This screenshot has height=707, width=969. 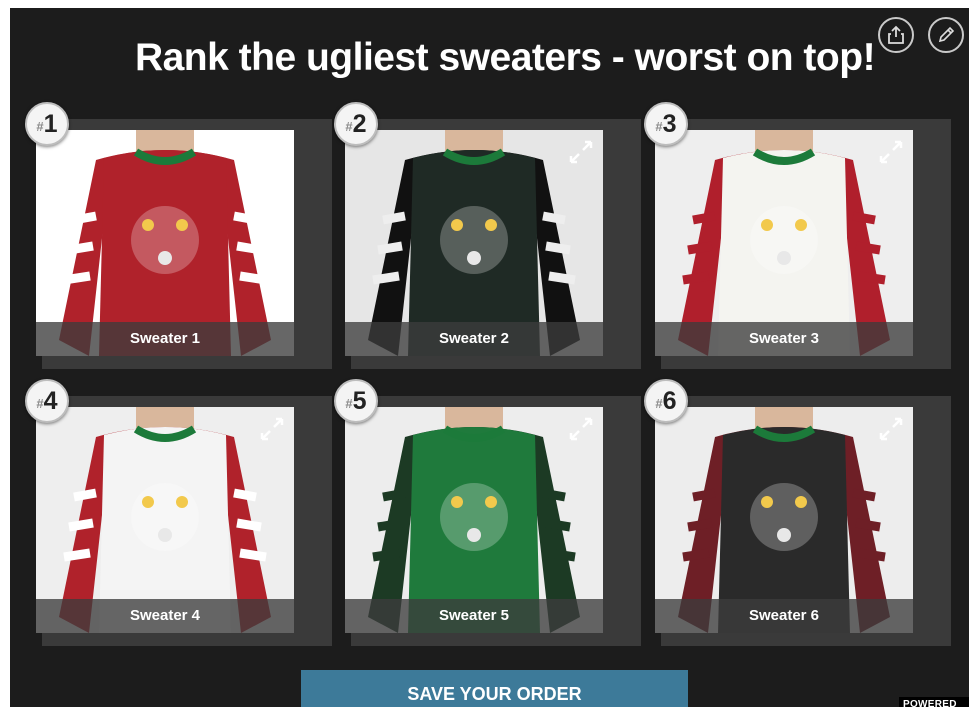 I want to click on rank-number: 2, so click(x=359, y=123).